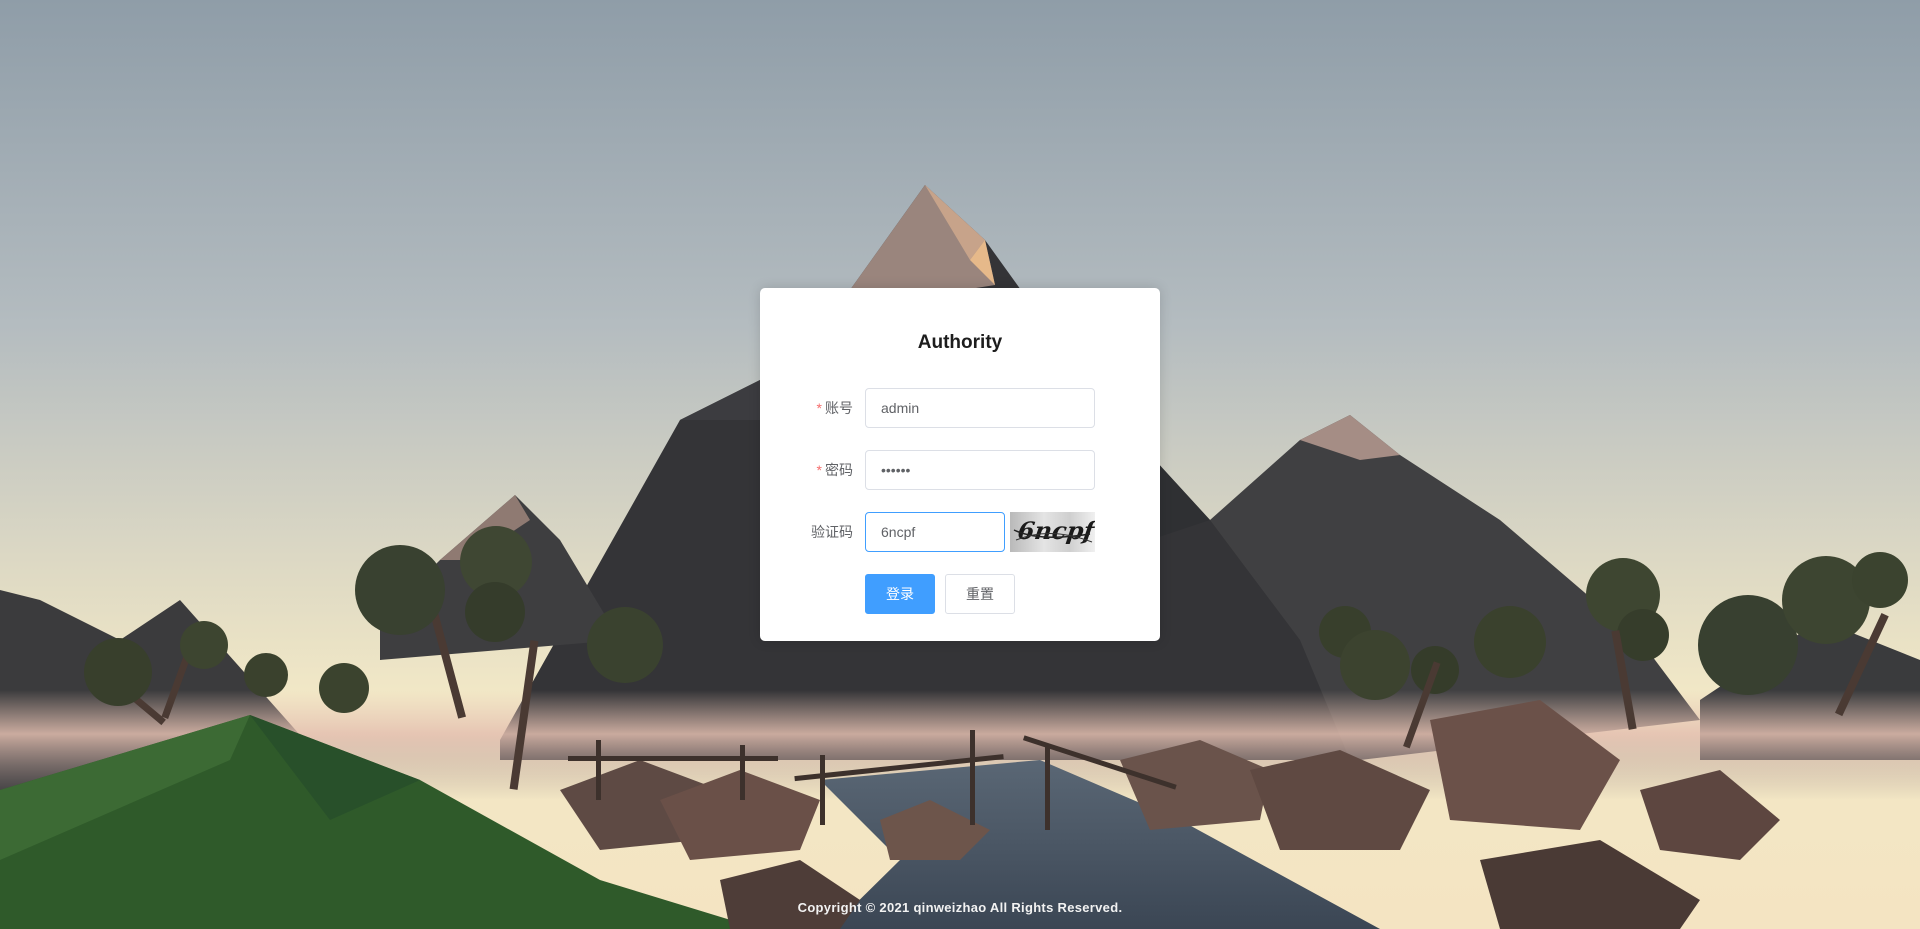 This screenshot has height=929, width=1920. What do you see at coordinates (1053, 536) in the screenshot?
I see `captcha-noise-lines` at bounding box center [1053, 536].